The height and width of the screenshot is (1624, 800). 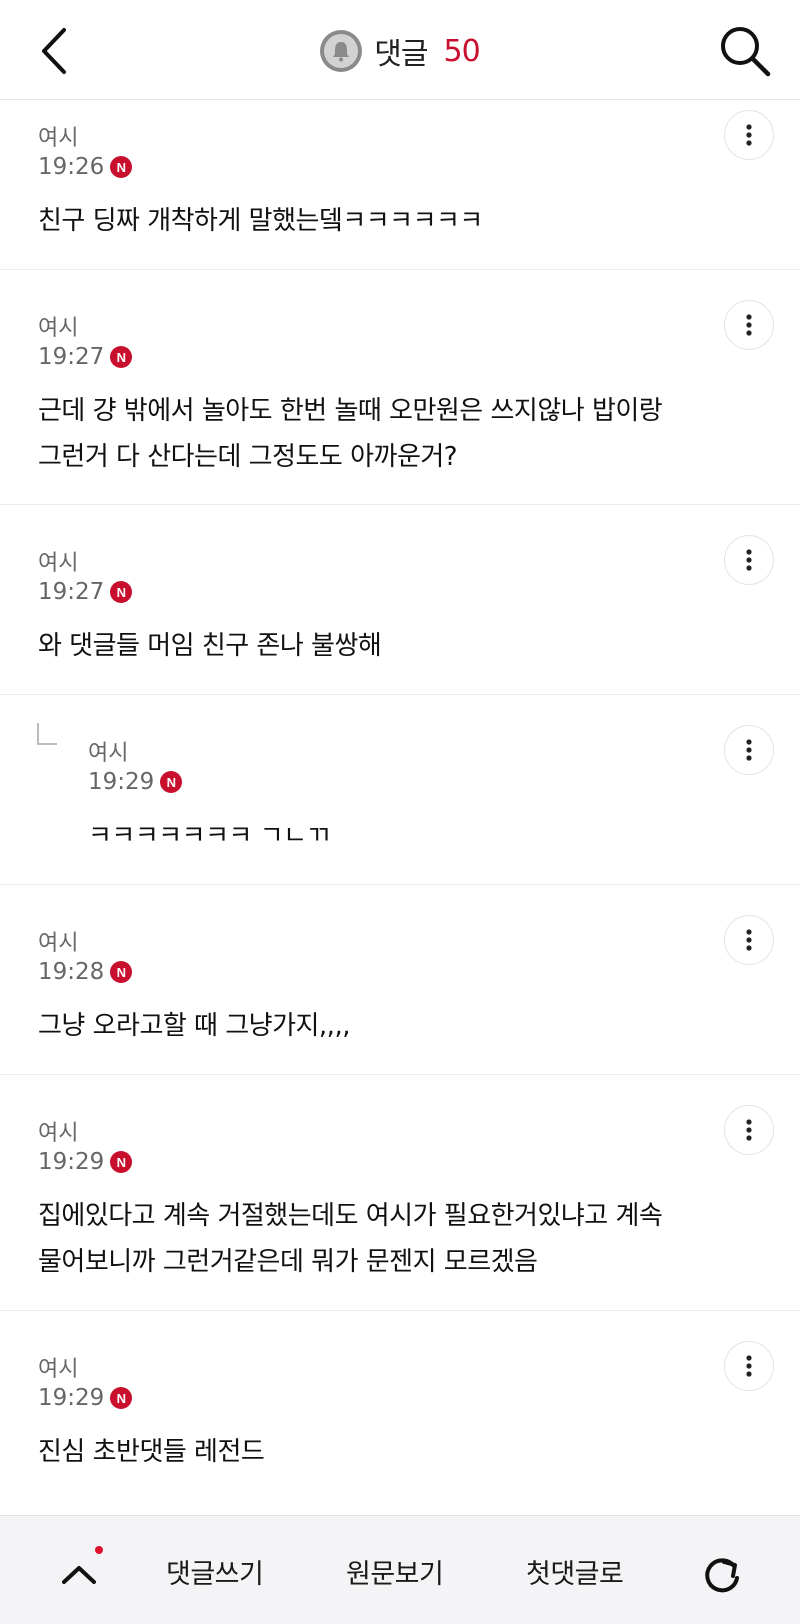 I want to click on comment-item: 여시 19:28 N 그냥 오라고할 때 그냥가지,,,,, so click(x=400, y=980).